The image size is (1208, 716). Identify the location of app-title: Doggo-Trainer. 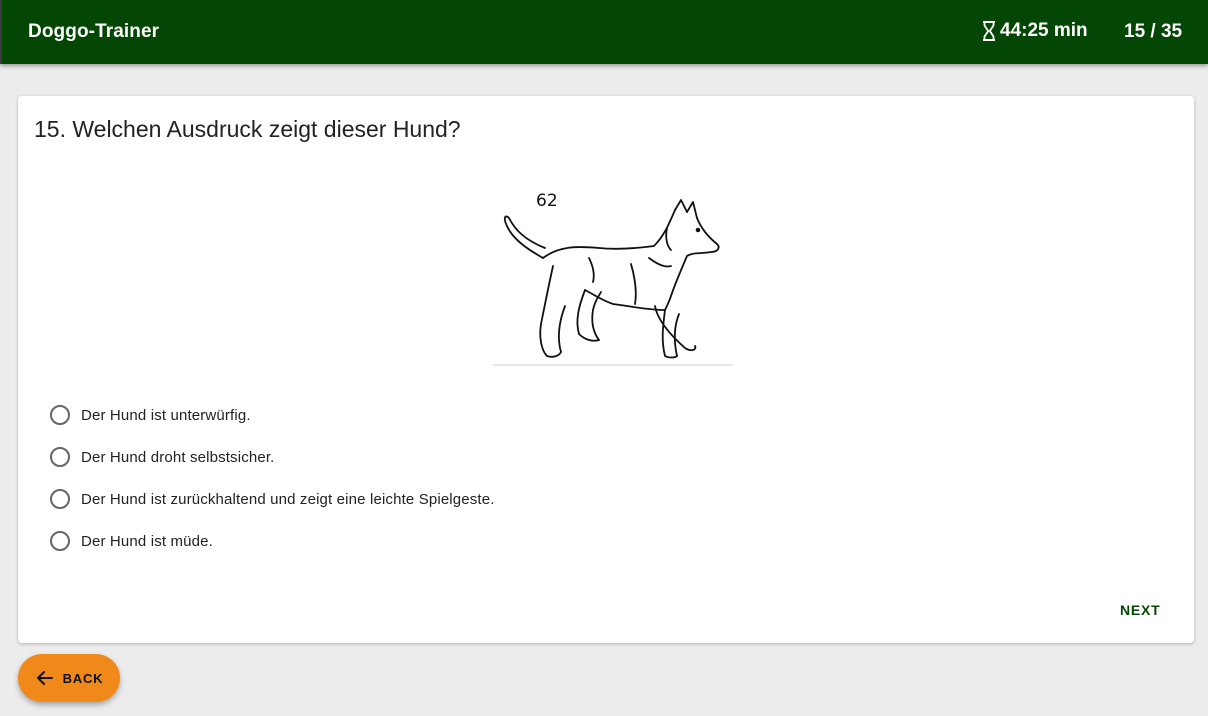
(94, 31).